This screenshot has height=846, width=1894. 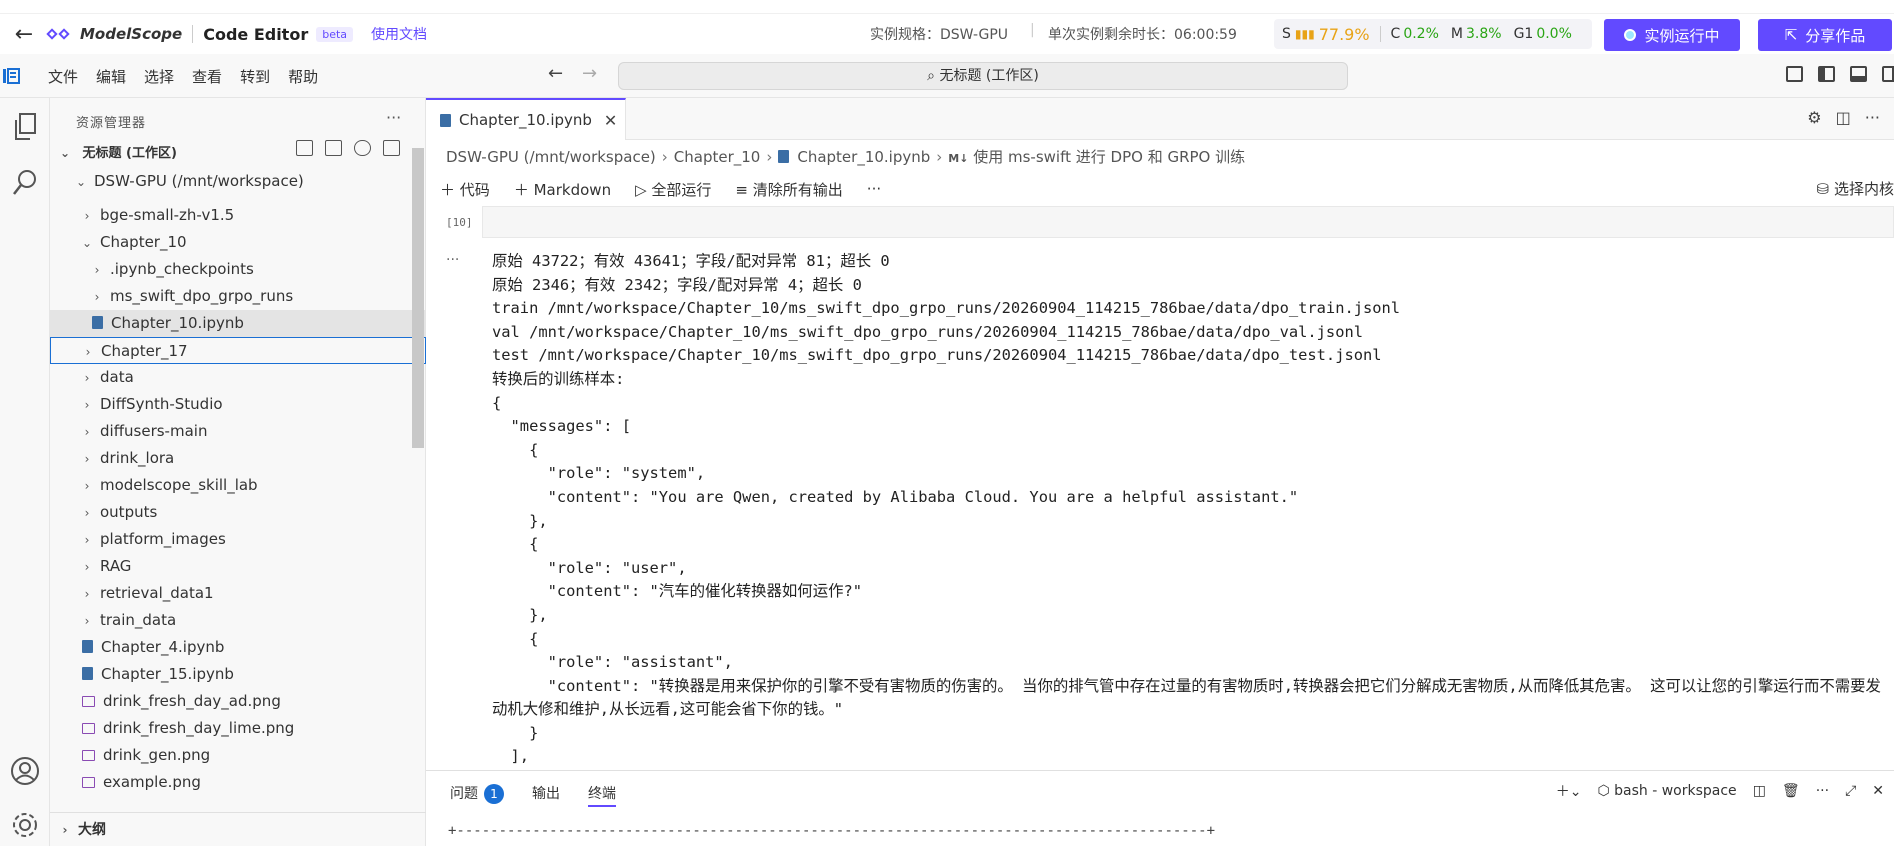 What do you see at coordinates (465, 189) in the screenshot?
I see `add-code-button: ＋ 代码` at bounding box center [465, 189].